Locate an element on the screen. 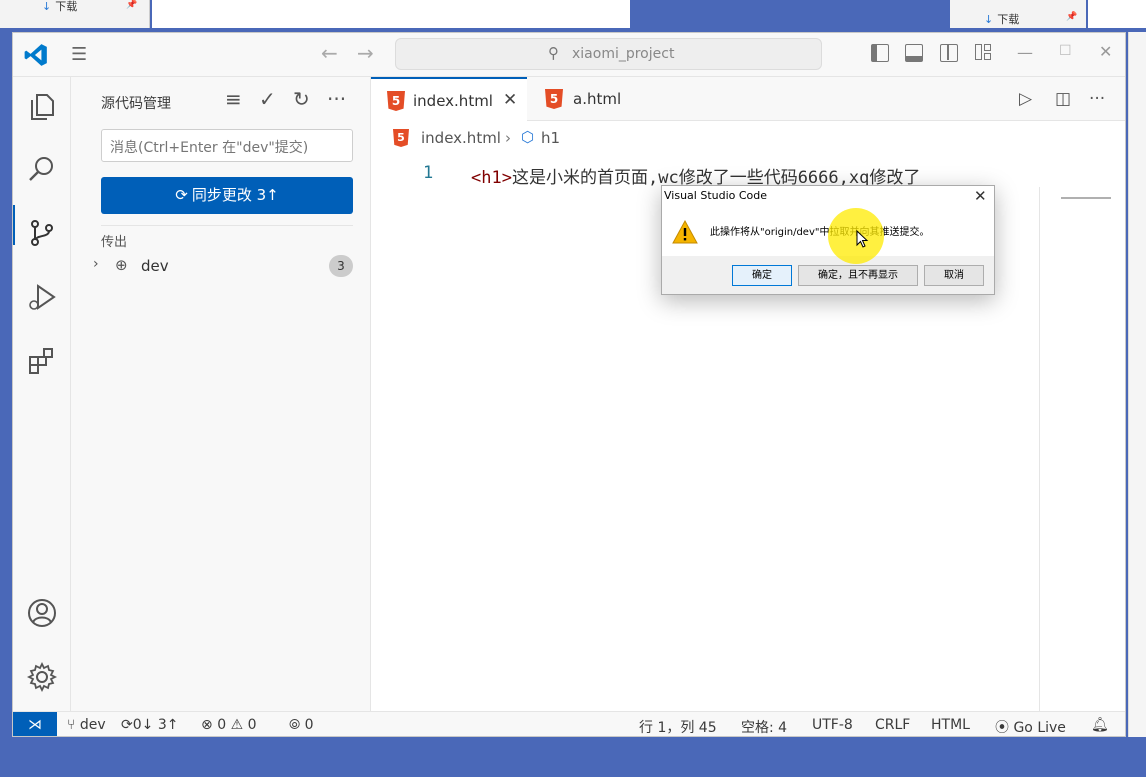 The image size is (1146, 777). language-mode: HTML is located at coordinates (950, 725).